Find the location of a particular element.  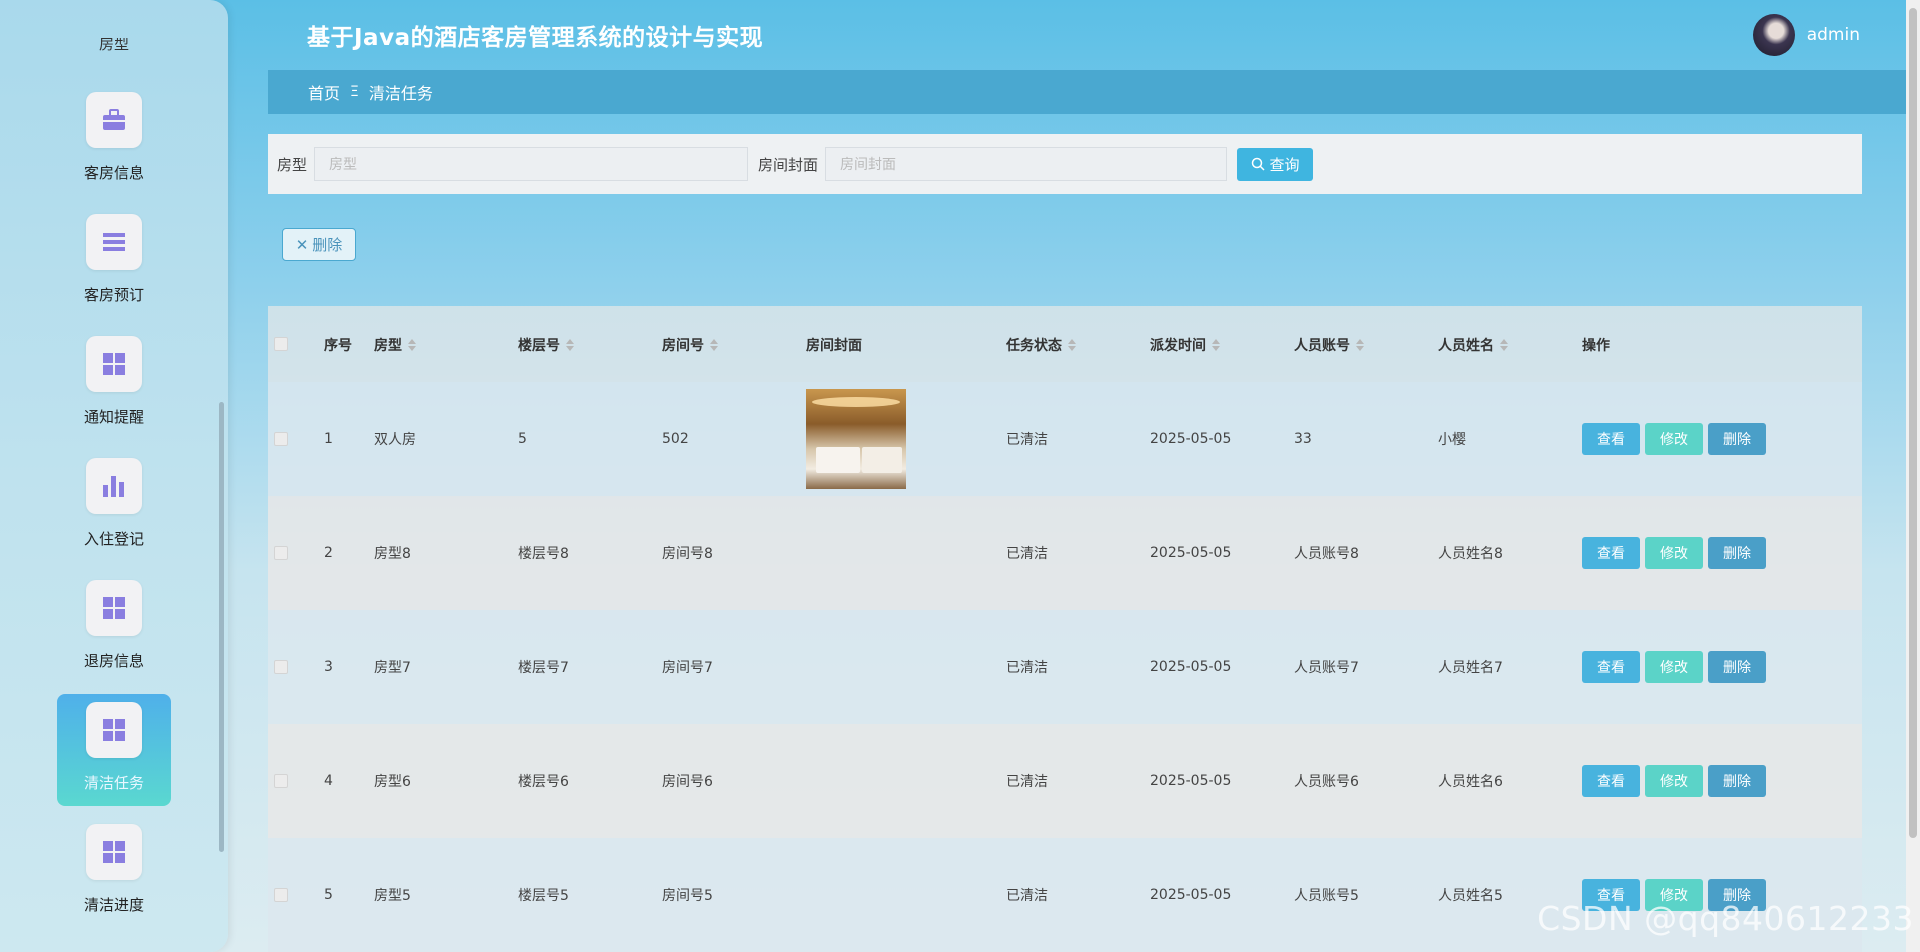

sidebar-scrollbar is located at coordinates (221, 627).